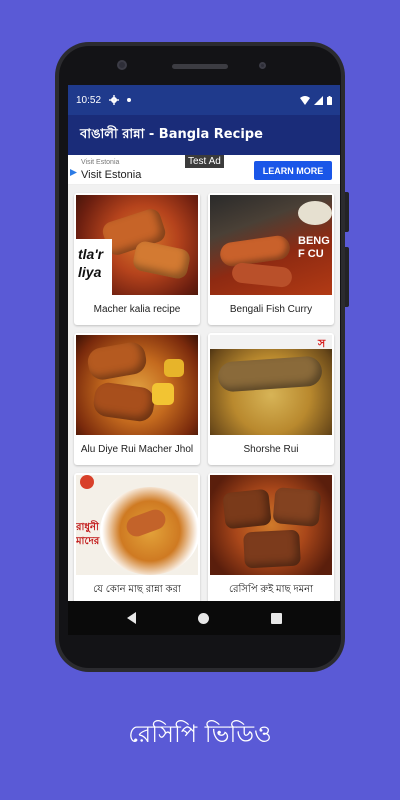 The image size is (400, 800). I want to click on recipe-title: রেসিপি রুই মাছ দমনা, so click(271, 589).